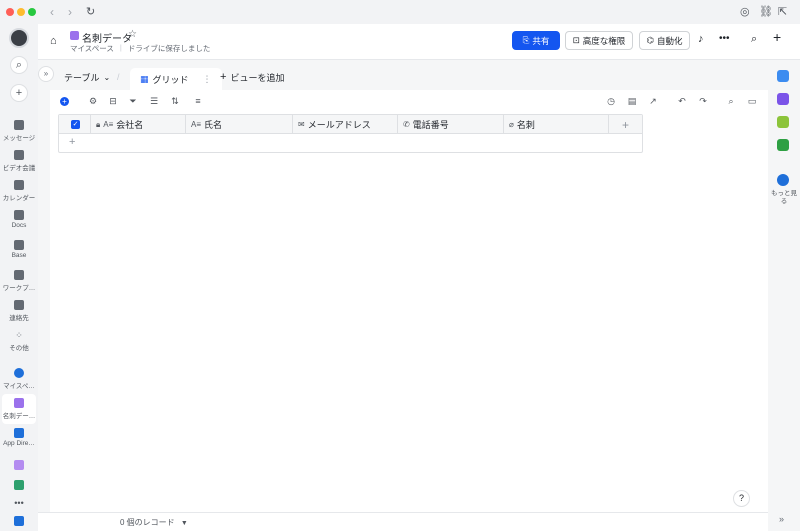  What do you see at coordinates (339, 125) in the screenshot?
I see `column-label: メールアドレス` at bounding box center [339, 125].